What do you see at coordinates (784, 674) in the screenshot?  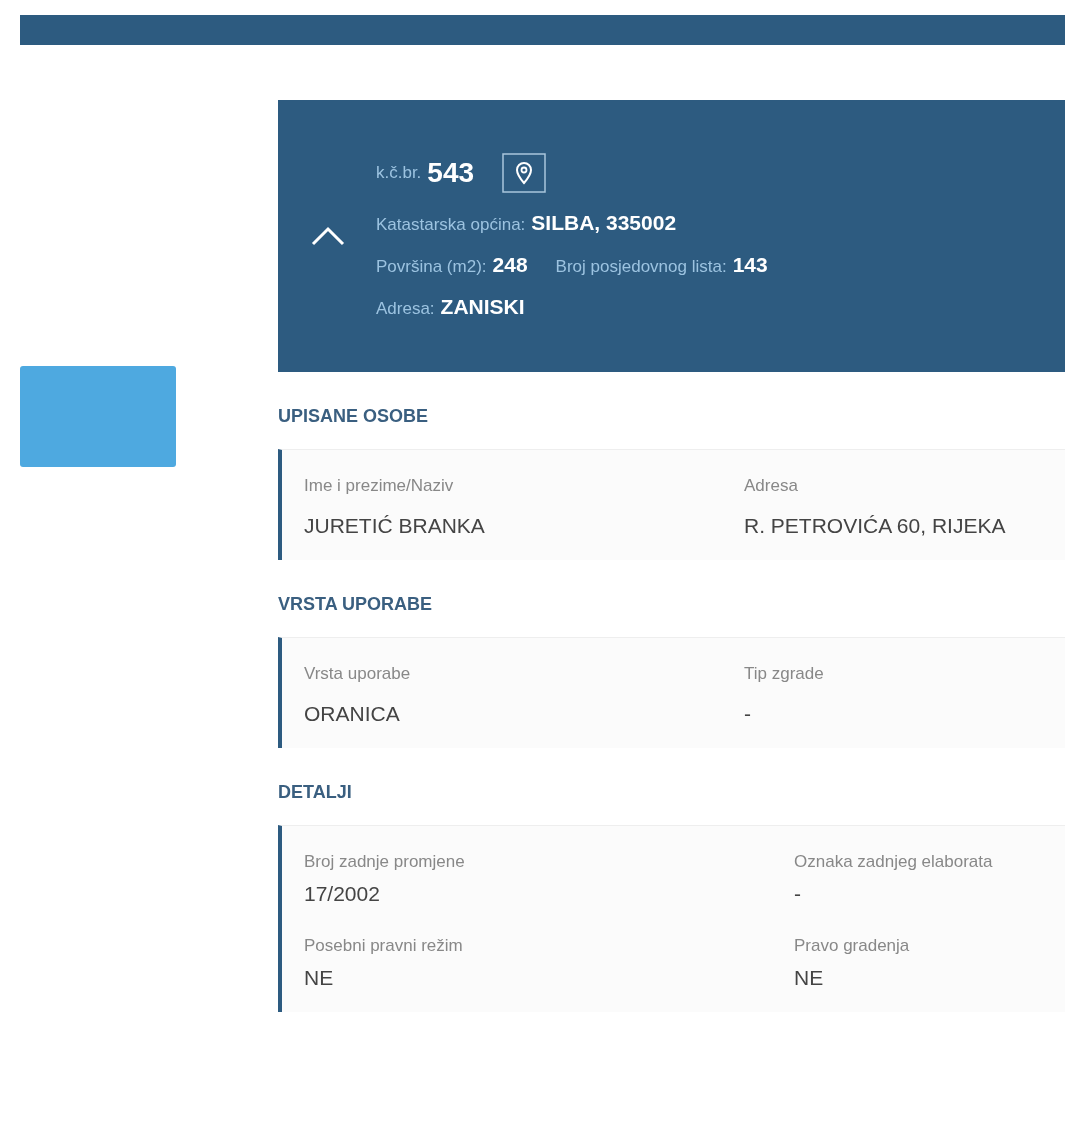 I see `field-label: Tip zgrade` at bounding box center [784, 674].